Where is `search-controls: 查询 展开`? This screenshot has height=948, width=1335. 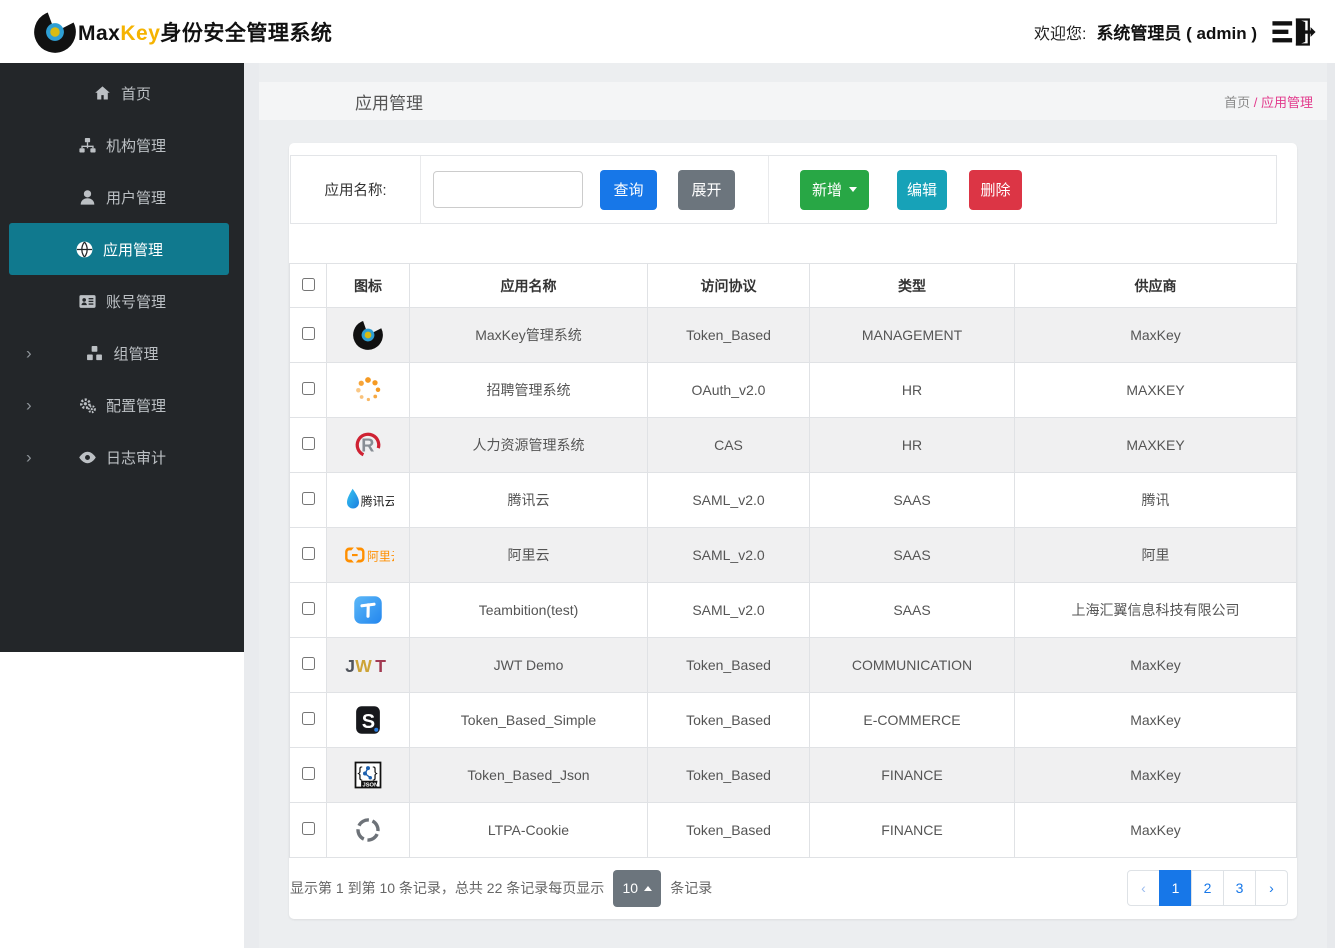 search-controls: 查询 展开 is located at coordinates (595, 189).